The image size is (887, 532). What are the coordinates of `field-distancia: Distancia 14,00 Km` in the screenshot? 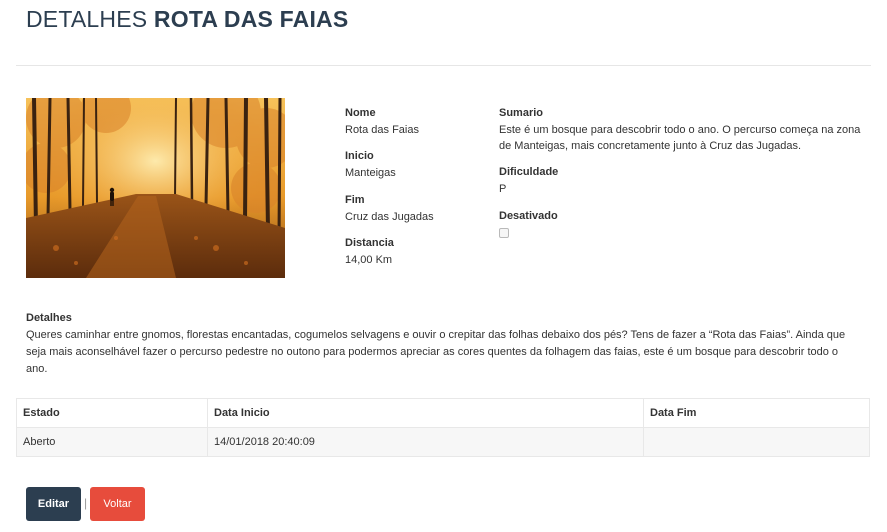 It's located at (415, 252).